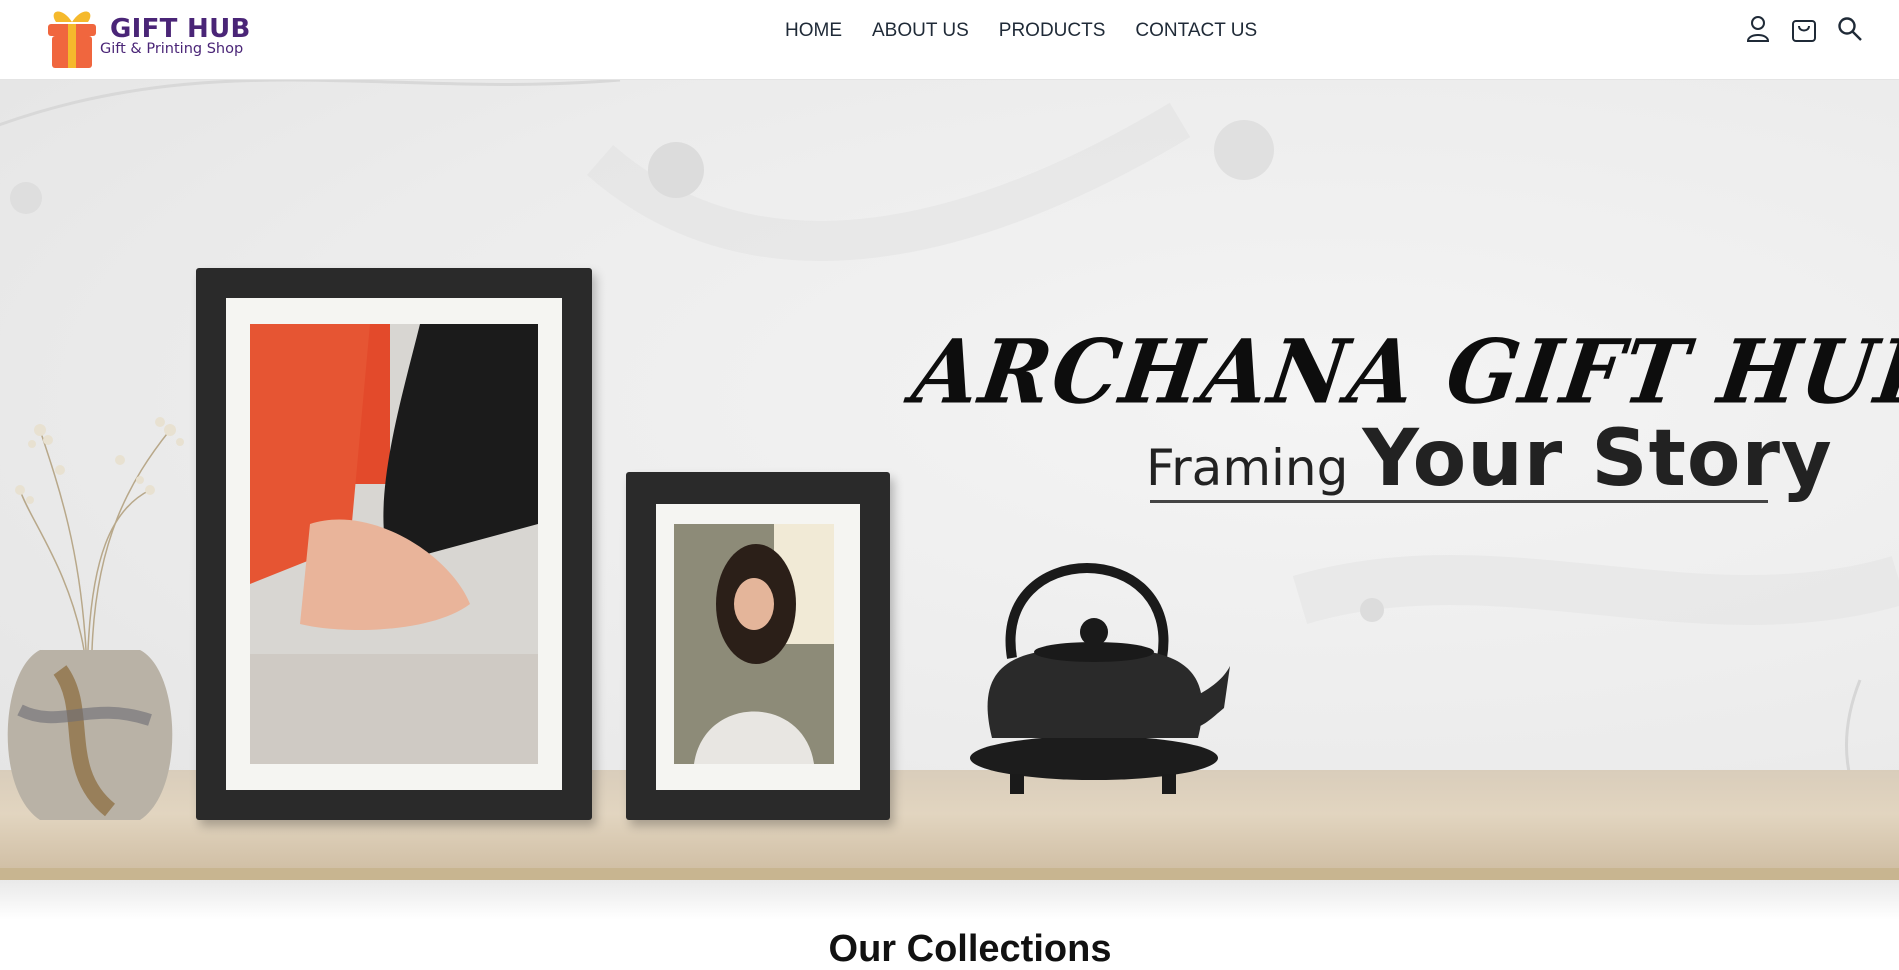 The width and height of the screenshot is (1899, 970). I want to click on nav-contact-us: CONTACT US, so click(1196, 31).